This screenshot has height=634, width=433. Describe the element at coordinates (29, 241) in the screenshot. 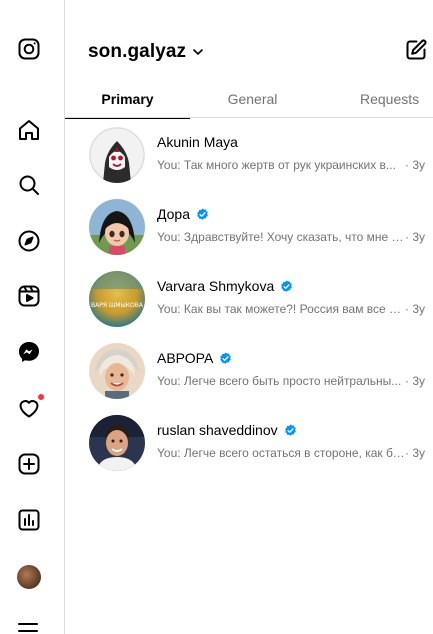

I see `explore-compass-icon` at that location.